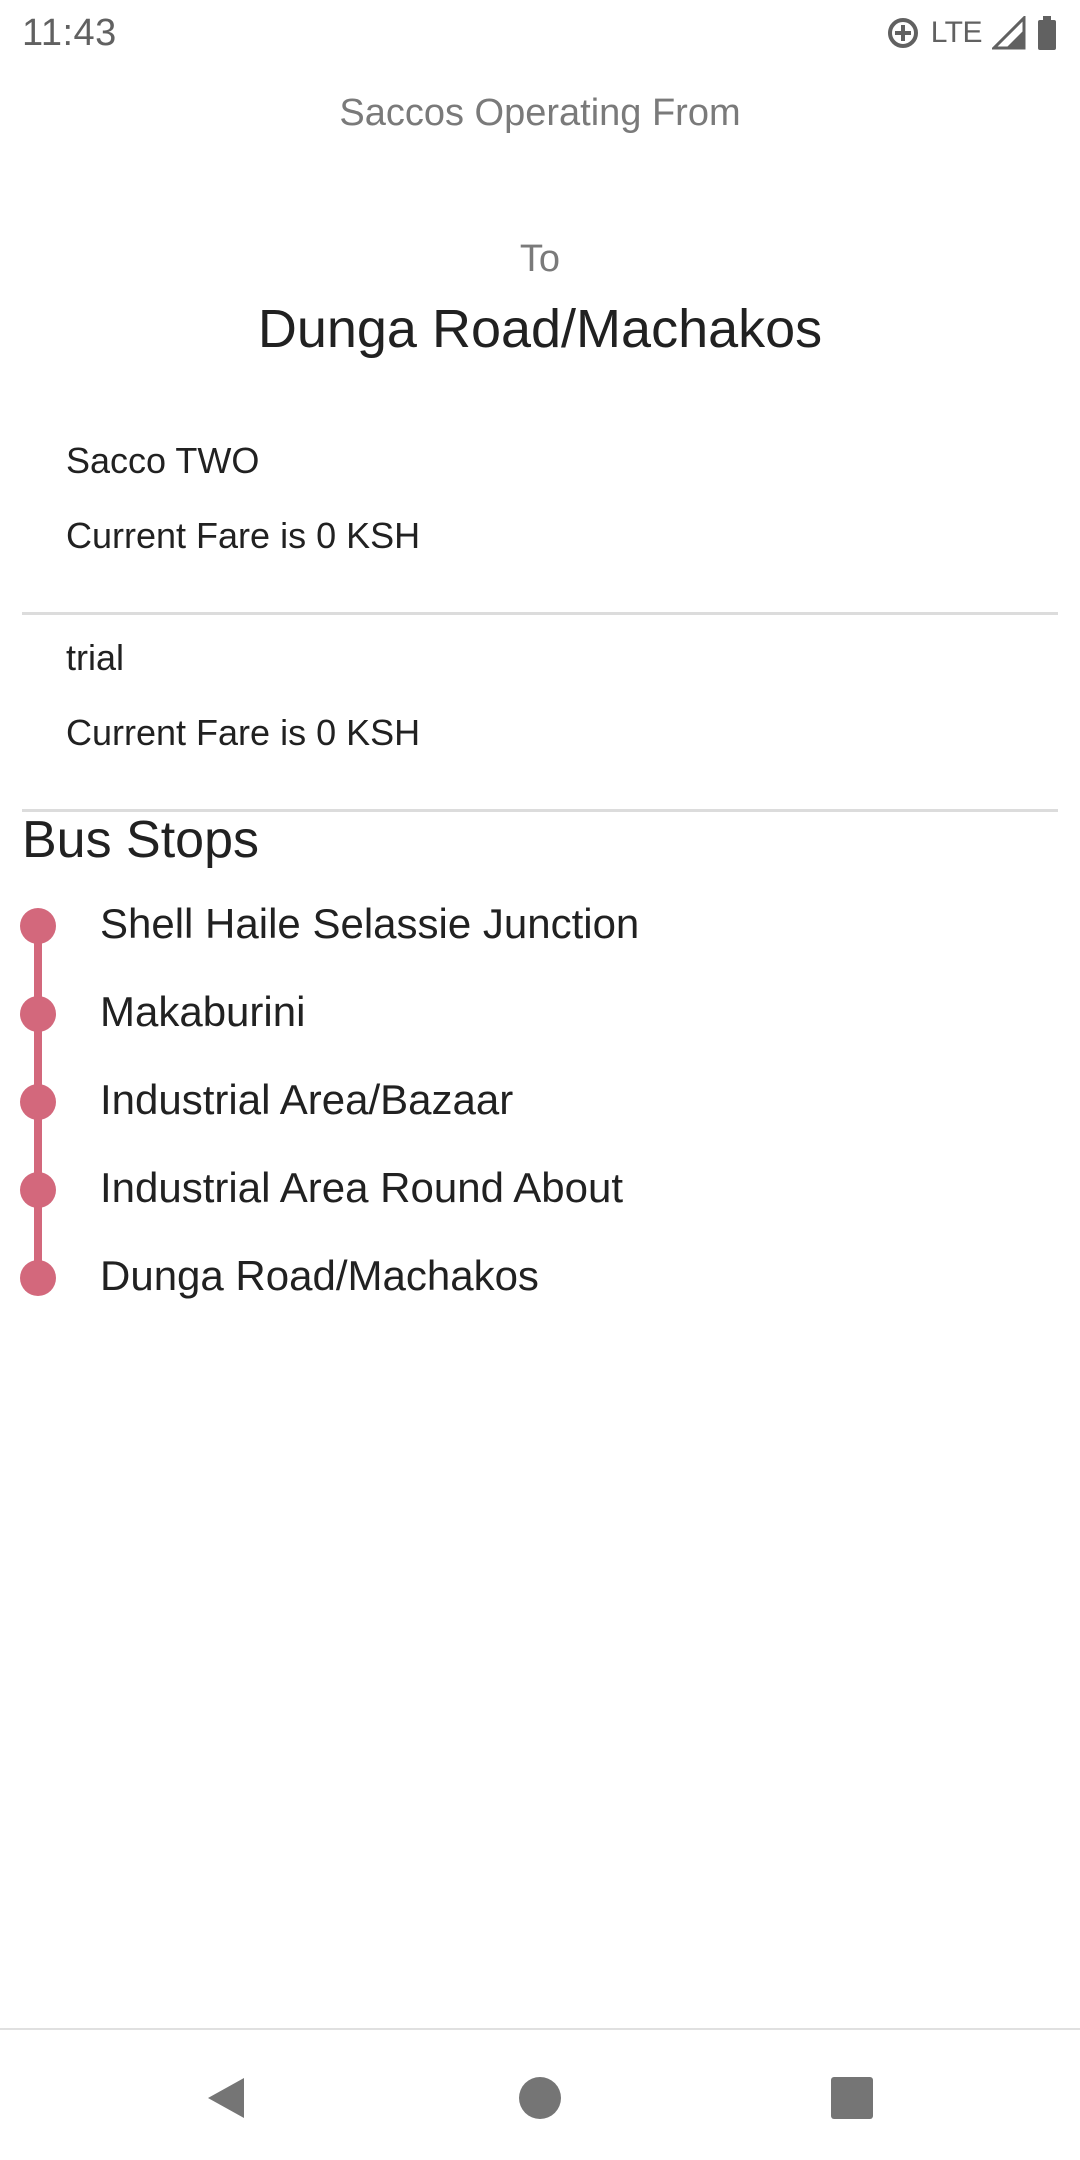  What do you see at coordinates (362, 1187) in the screenshot?
I see `stop-label: Industrial Area Round About` at bounding box center [362, 1187].